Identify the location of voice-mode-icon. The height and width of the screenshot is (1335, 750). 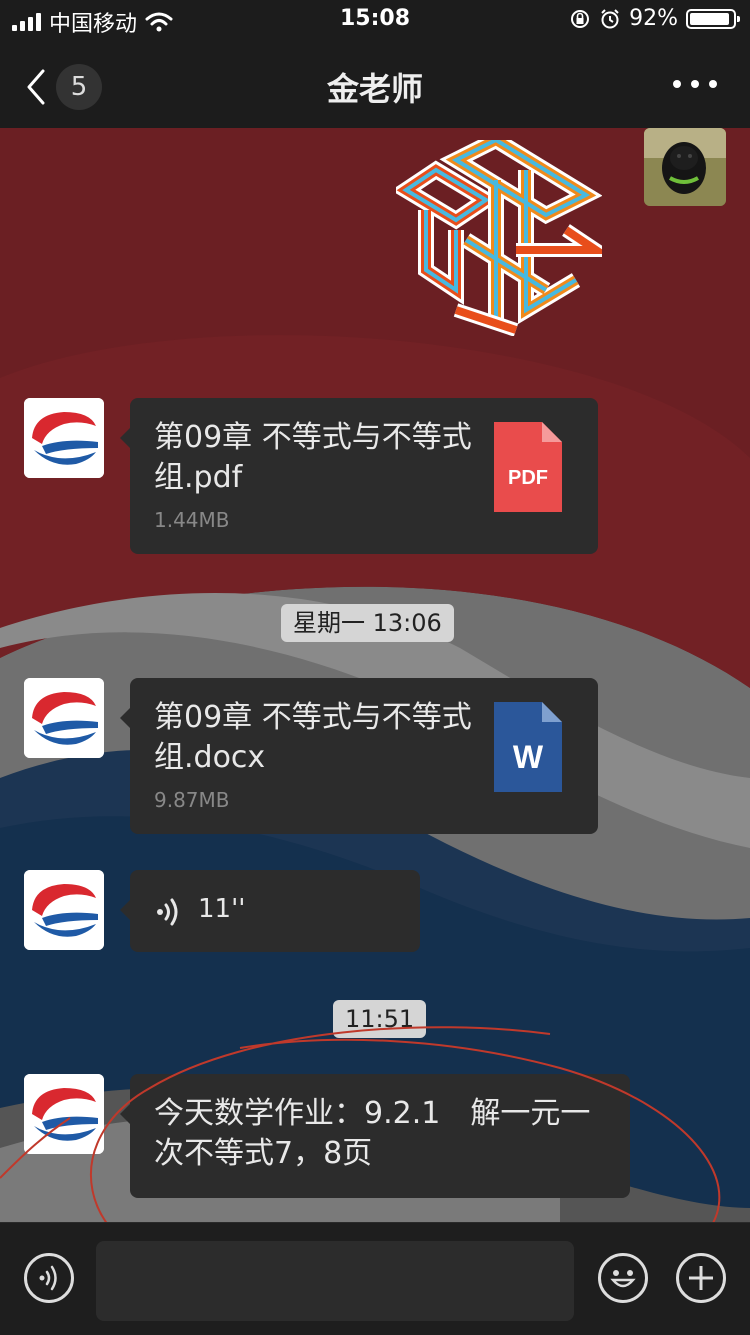
(48, 1278).